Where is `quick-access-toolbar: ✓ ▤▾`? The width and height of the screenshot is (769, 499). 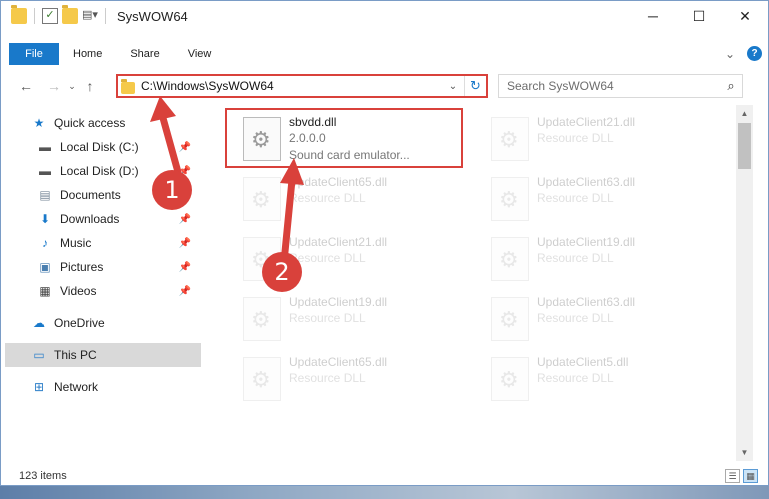 quick-access-toolbar: ✓ ▤▾ is located at coordinates (55, 14).